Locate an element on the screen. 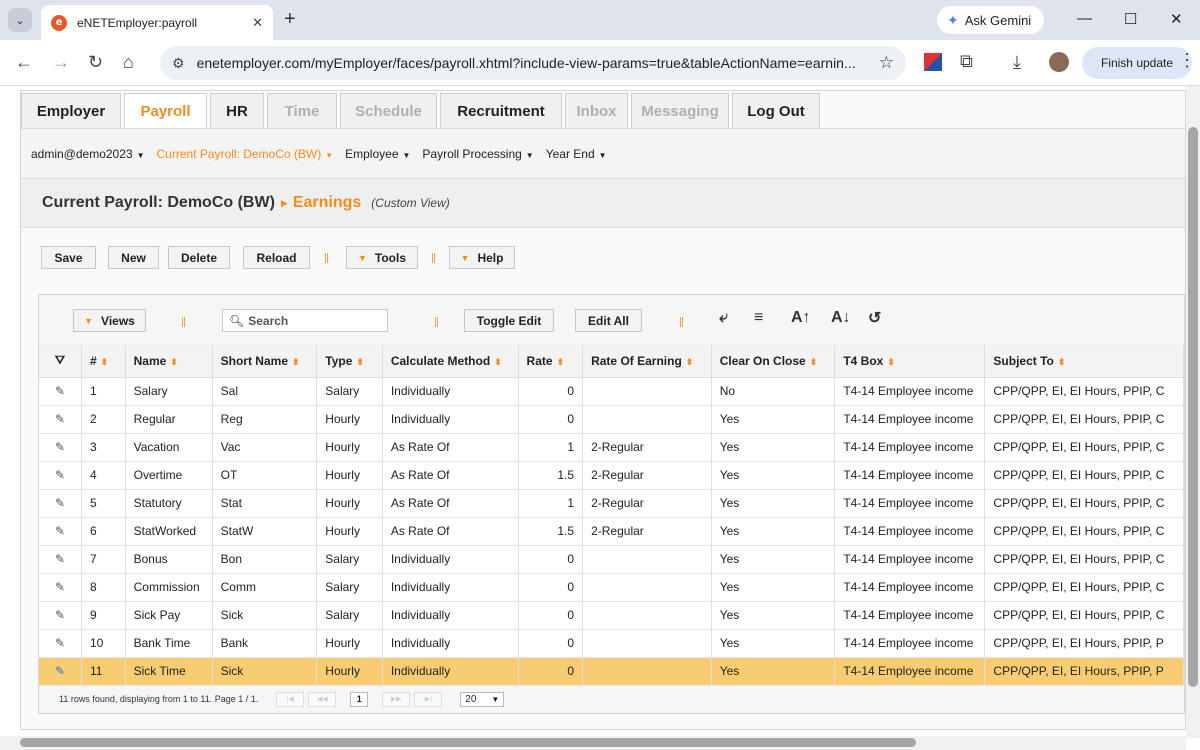 The image size is (1200, 750). current-page-button: 1 is located at coordinates (359, 699).